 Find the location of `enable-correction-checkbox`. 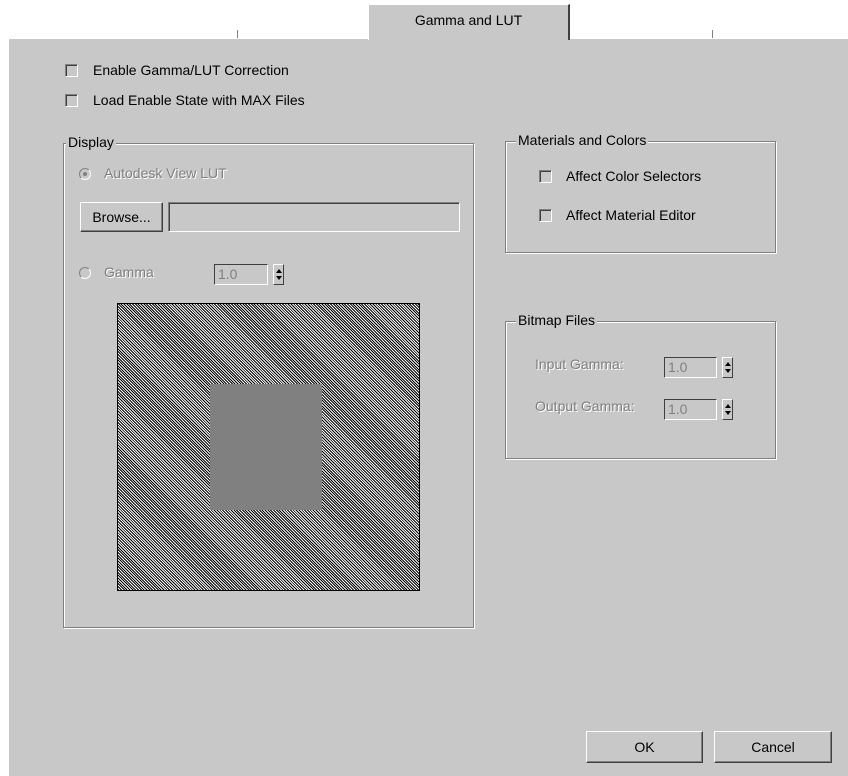

enable-correction-checkbox is located at coordinates (71, 70).